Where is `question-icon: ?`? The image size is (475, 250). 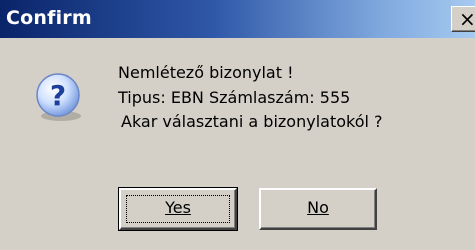 question-icon: ? is located at coordinates (58, 97).